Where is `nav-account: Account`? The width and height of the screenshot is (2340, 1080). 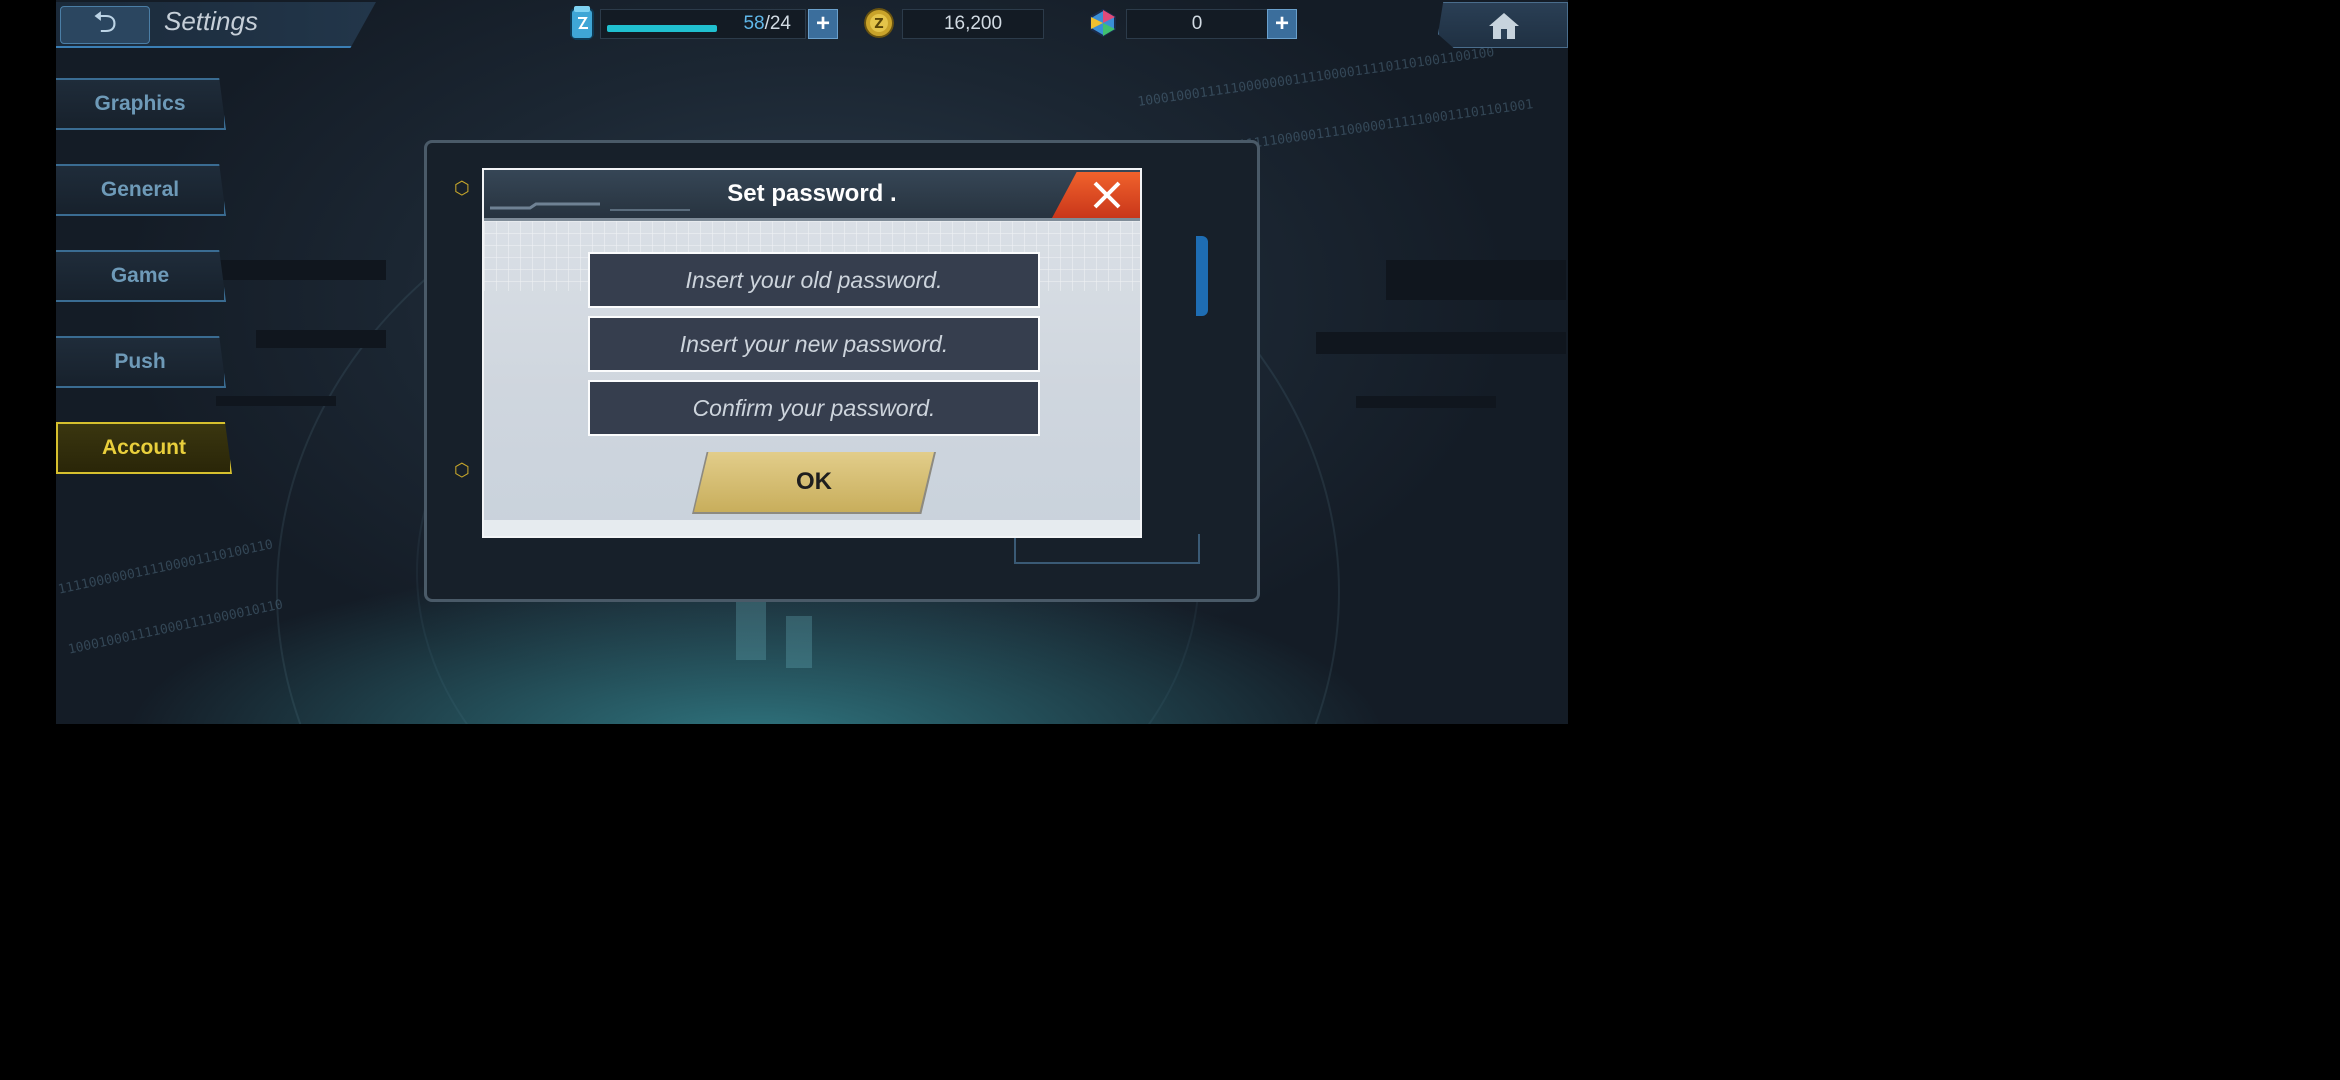
nav-account: Account is located at coordinates (144, 448).